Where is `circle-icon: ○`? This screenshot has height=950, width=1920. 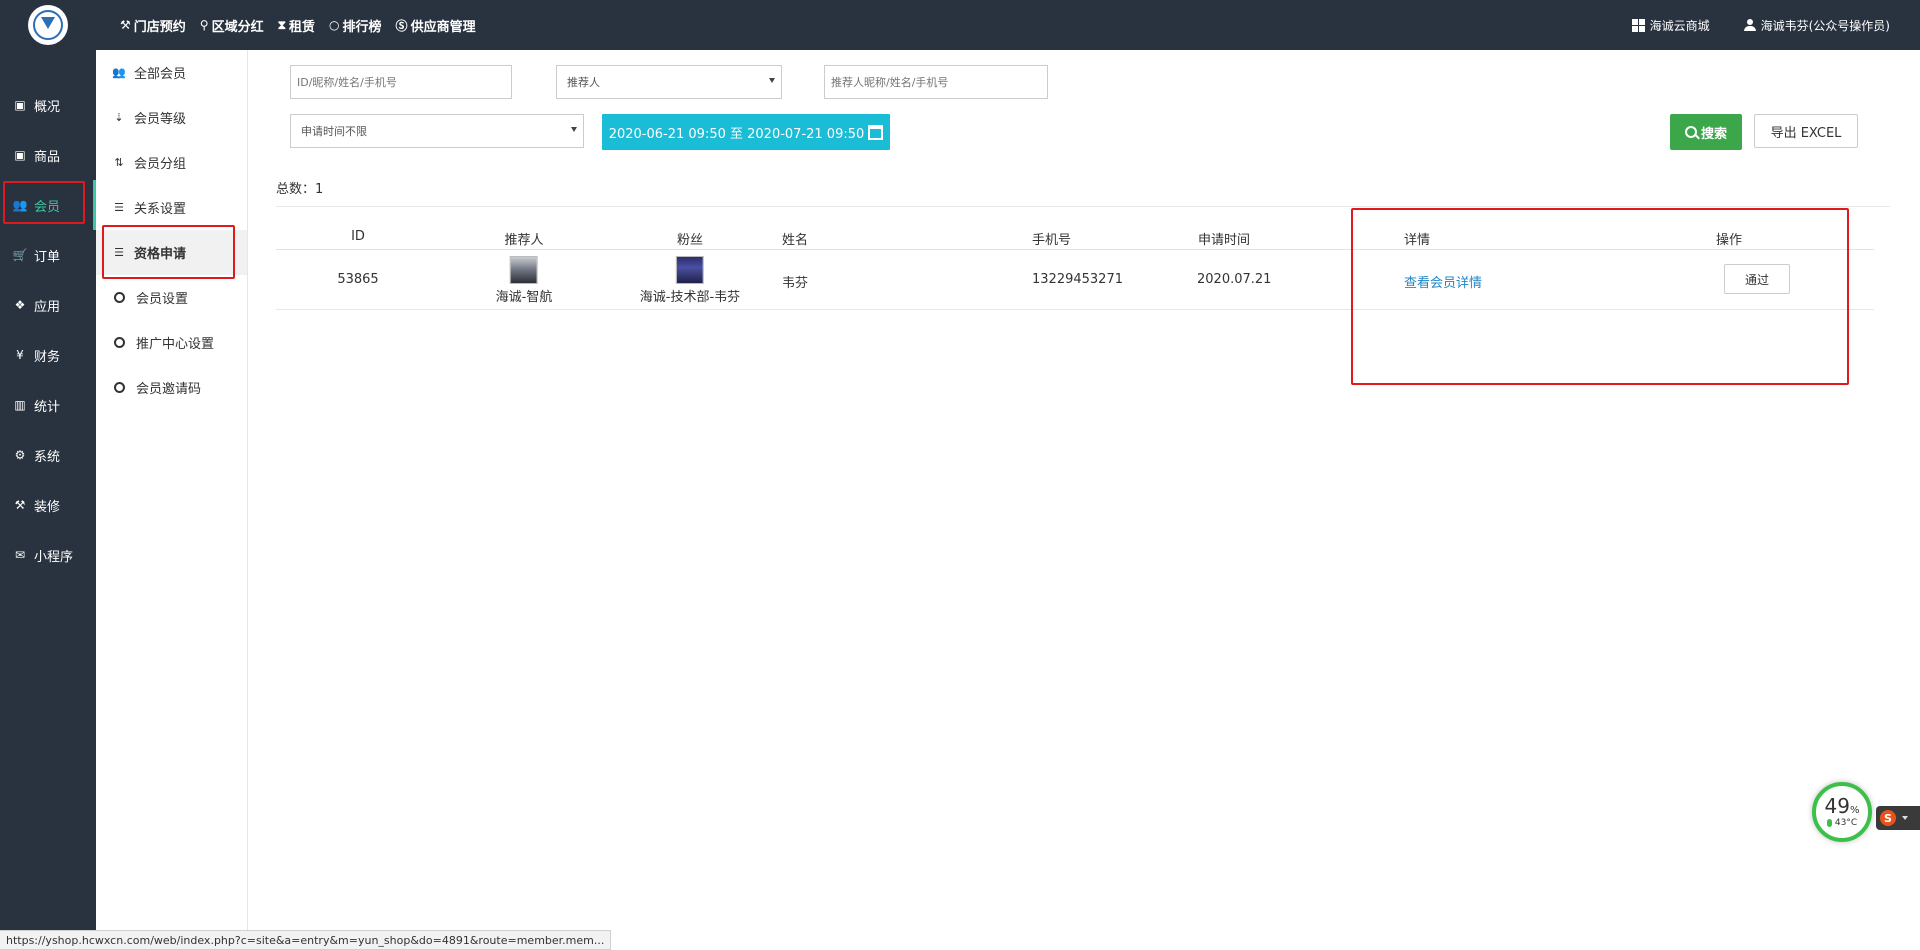 circle-icon: ○ is located at coordinates (334, 25).